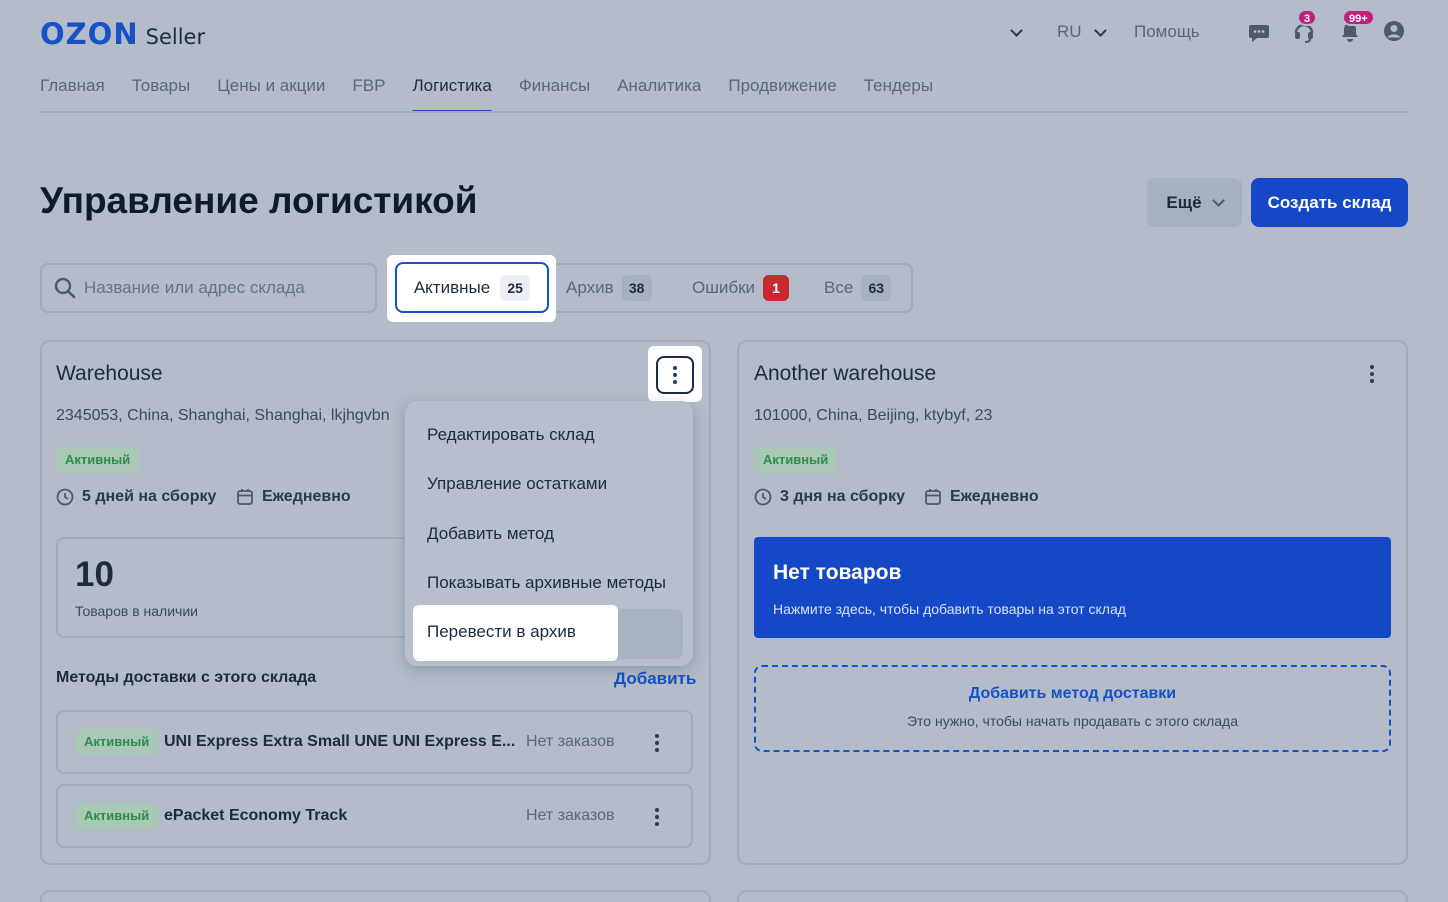  Describe the element at coordinates (554, 94) in the screenshot. I see `nav-item-finance: Финансы` at that location.